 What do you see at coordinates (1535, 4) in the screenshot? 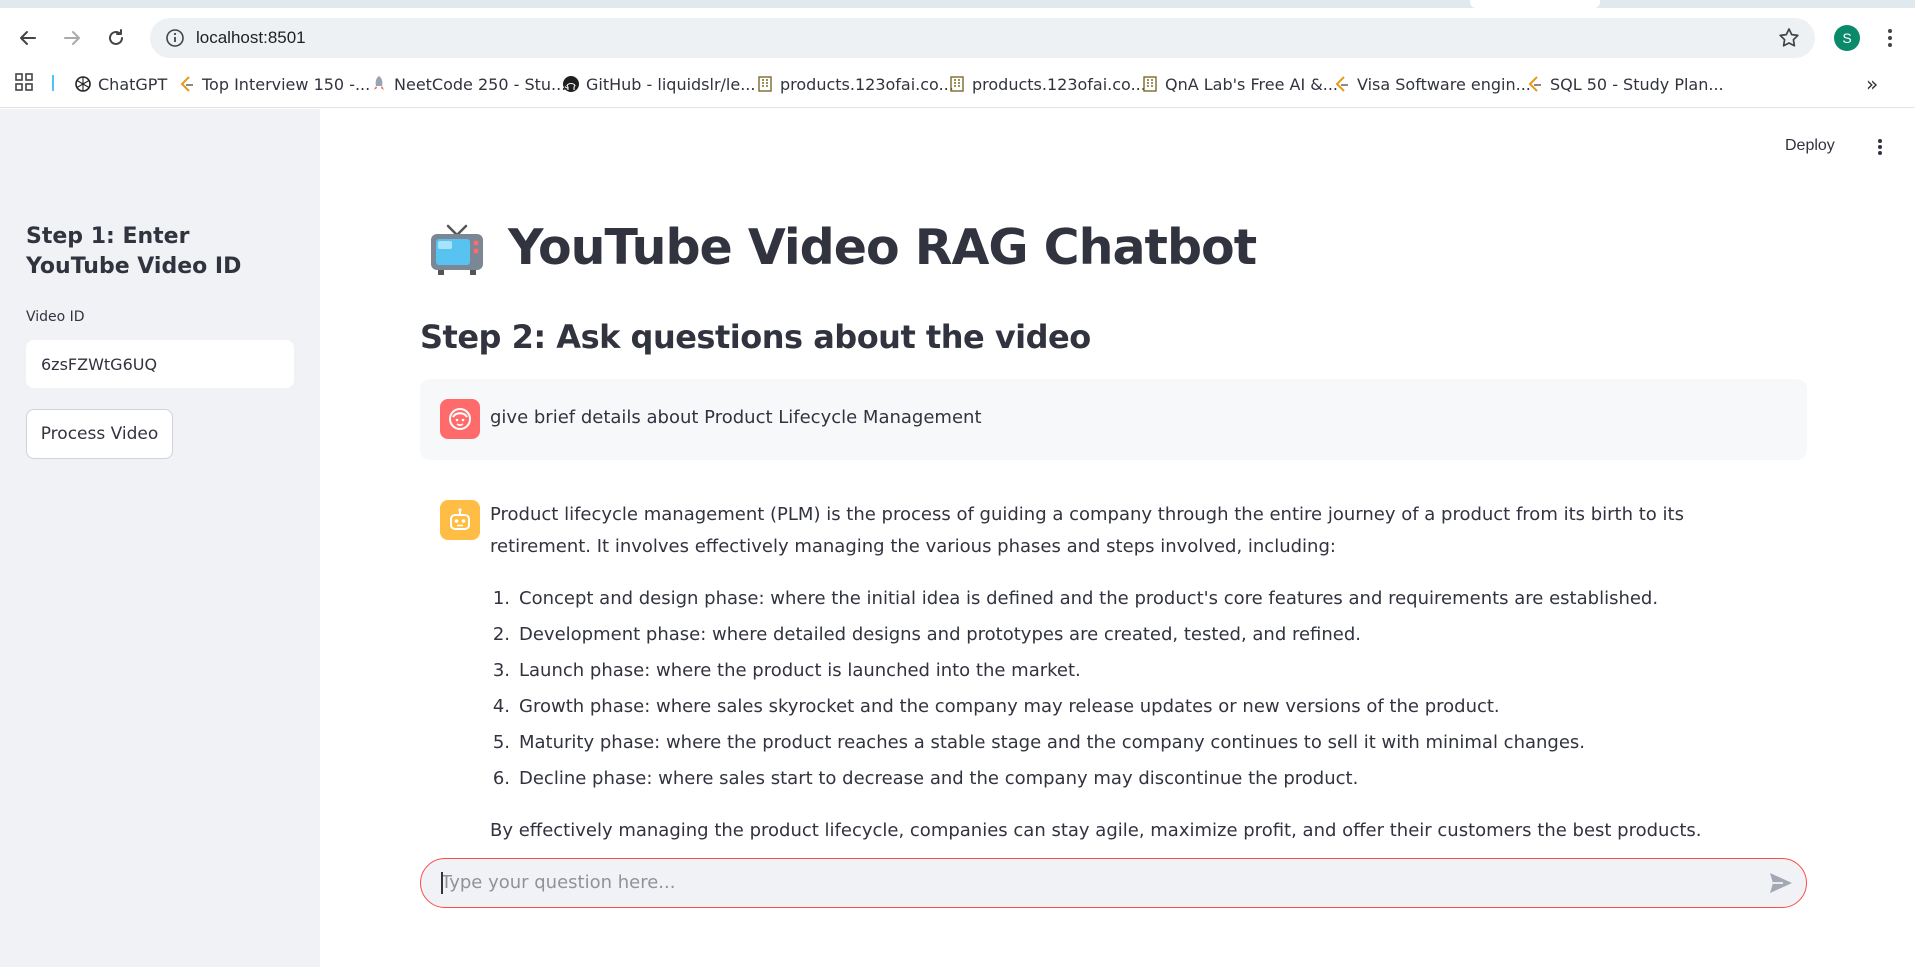
I see `active-tab` at bounding box center [1535, 4].